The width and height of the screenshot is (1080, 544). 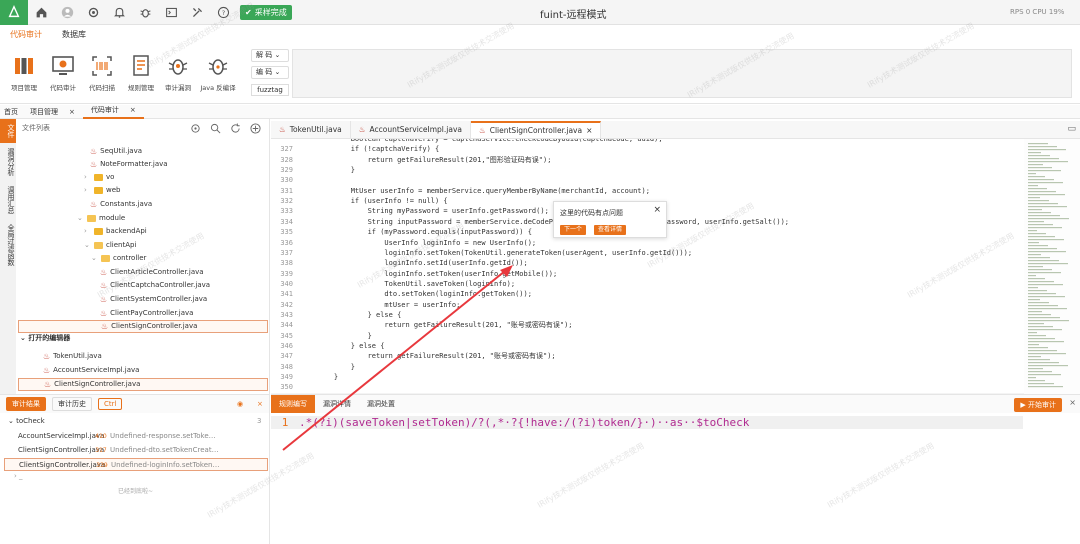 I want to click on add-icon, so click(x=255, y=128).